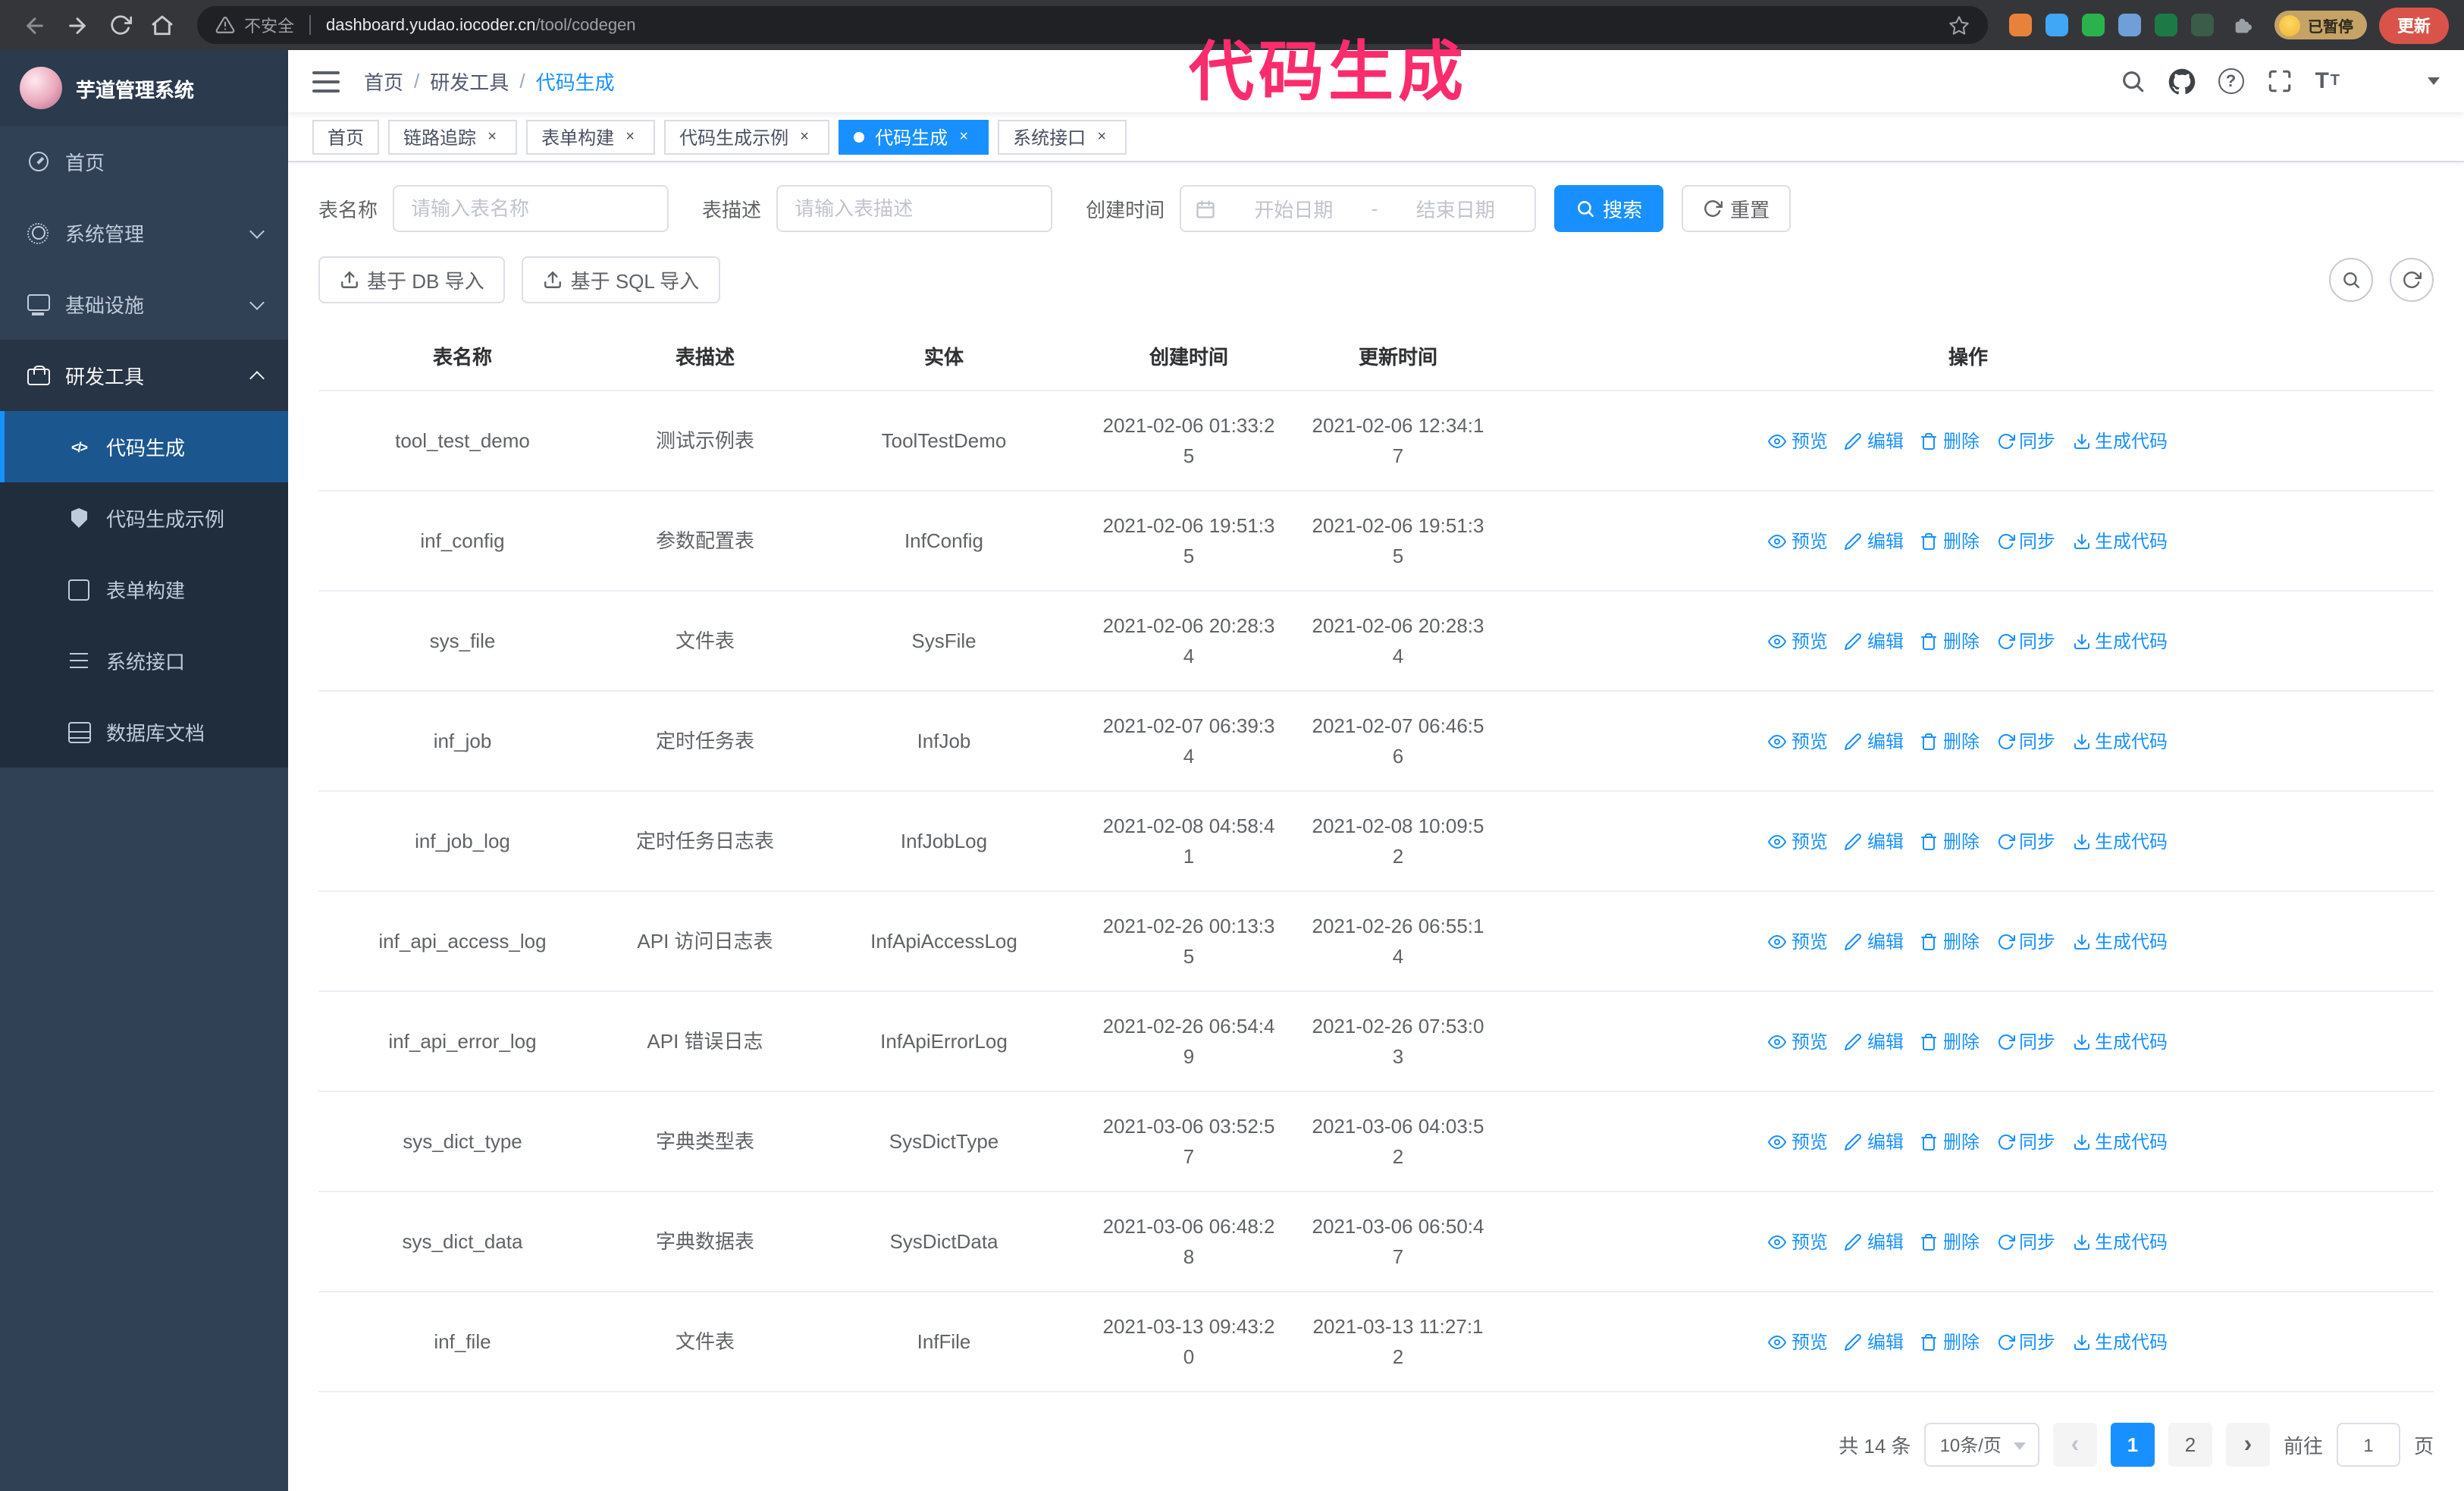 The width and height of the screenshot is (2464, 1491). Describe the element at coordinates (2434, 81) in the screenshot. I see `caret-down-icon` at that location.